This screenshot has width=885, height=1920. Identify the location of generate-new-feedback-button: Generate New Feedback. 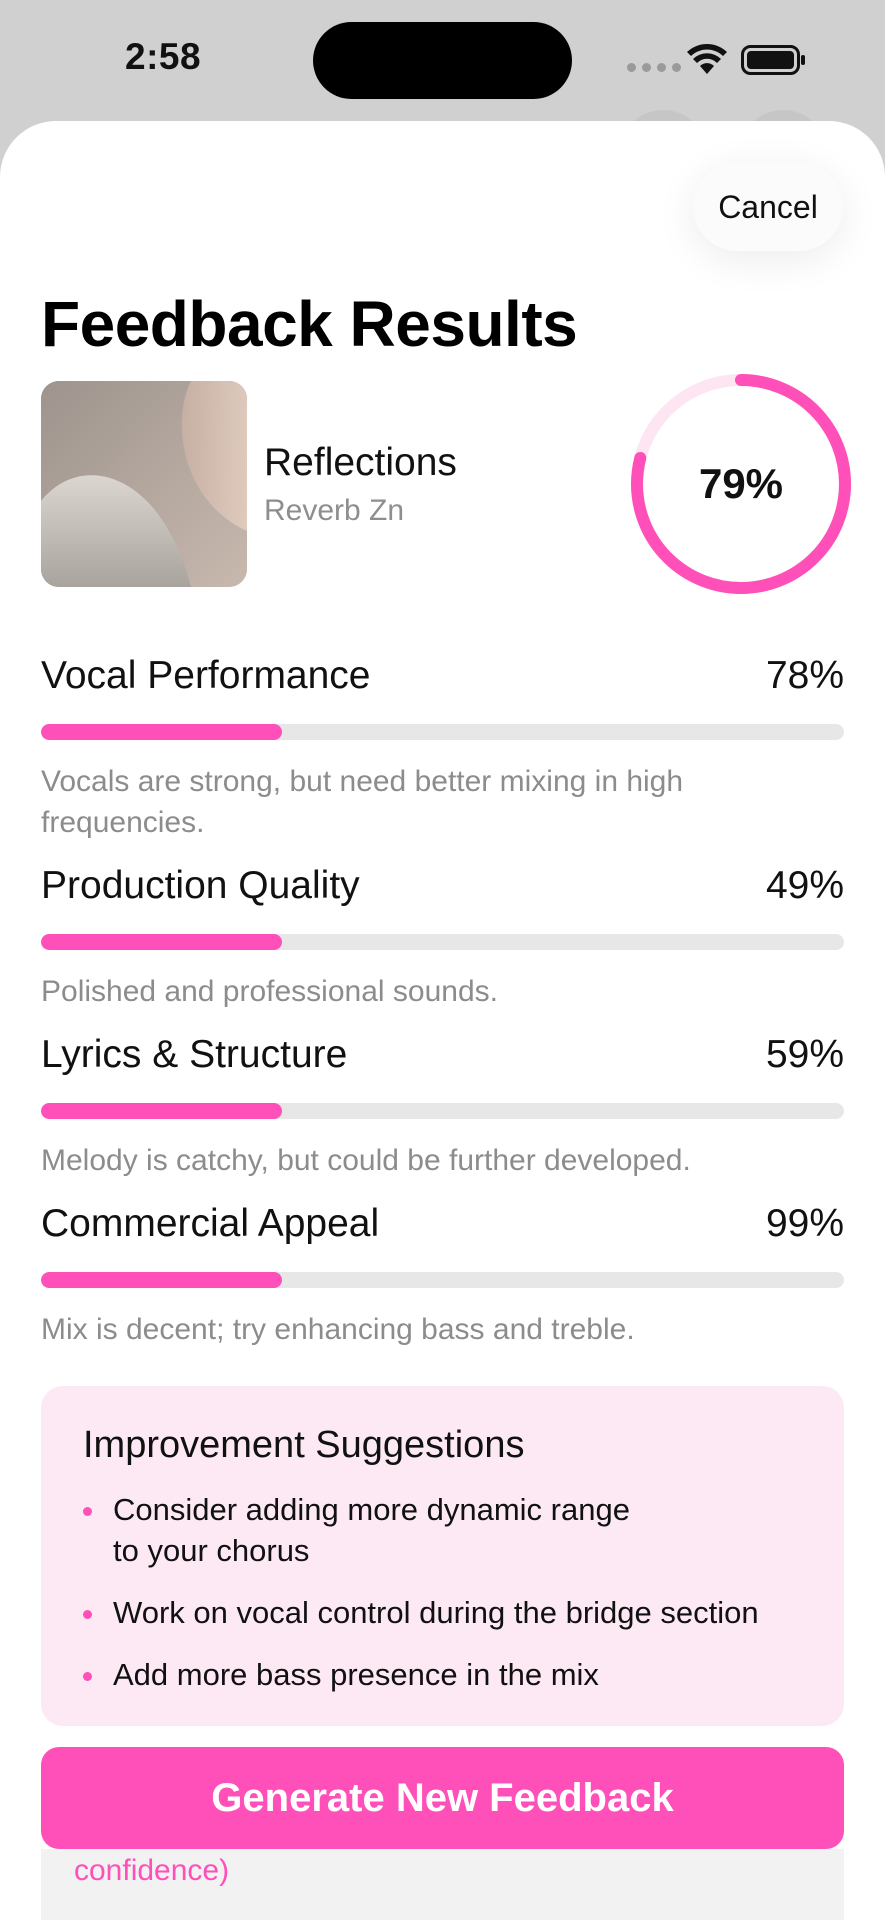
(442, 1798).